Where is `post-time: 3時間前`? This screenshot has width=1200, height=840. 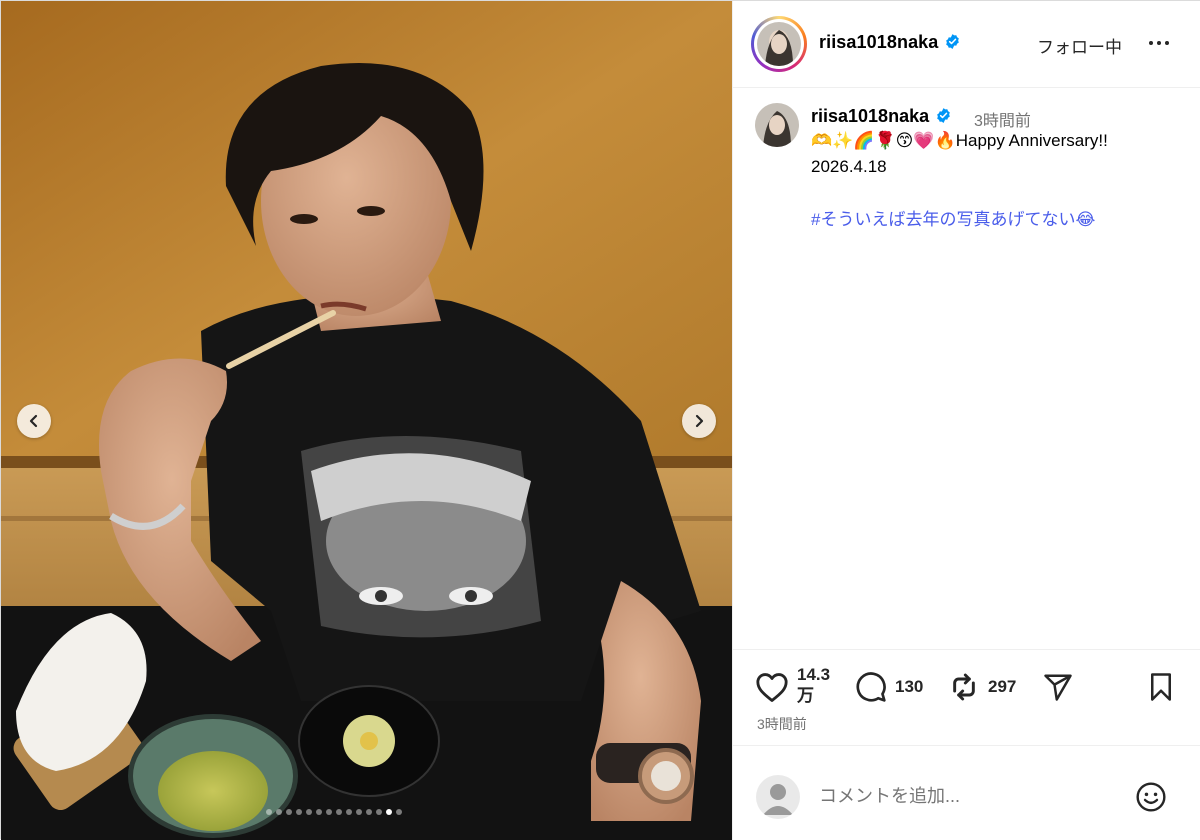 post-time: 3時間前 is located at coordinates (782, 724).